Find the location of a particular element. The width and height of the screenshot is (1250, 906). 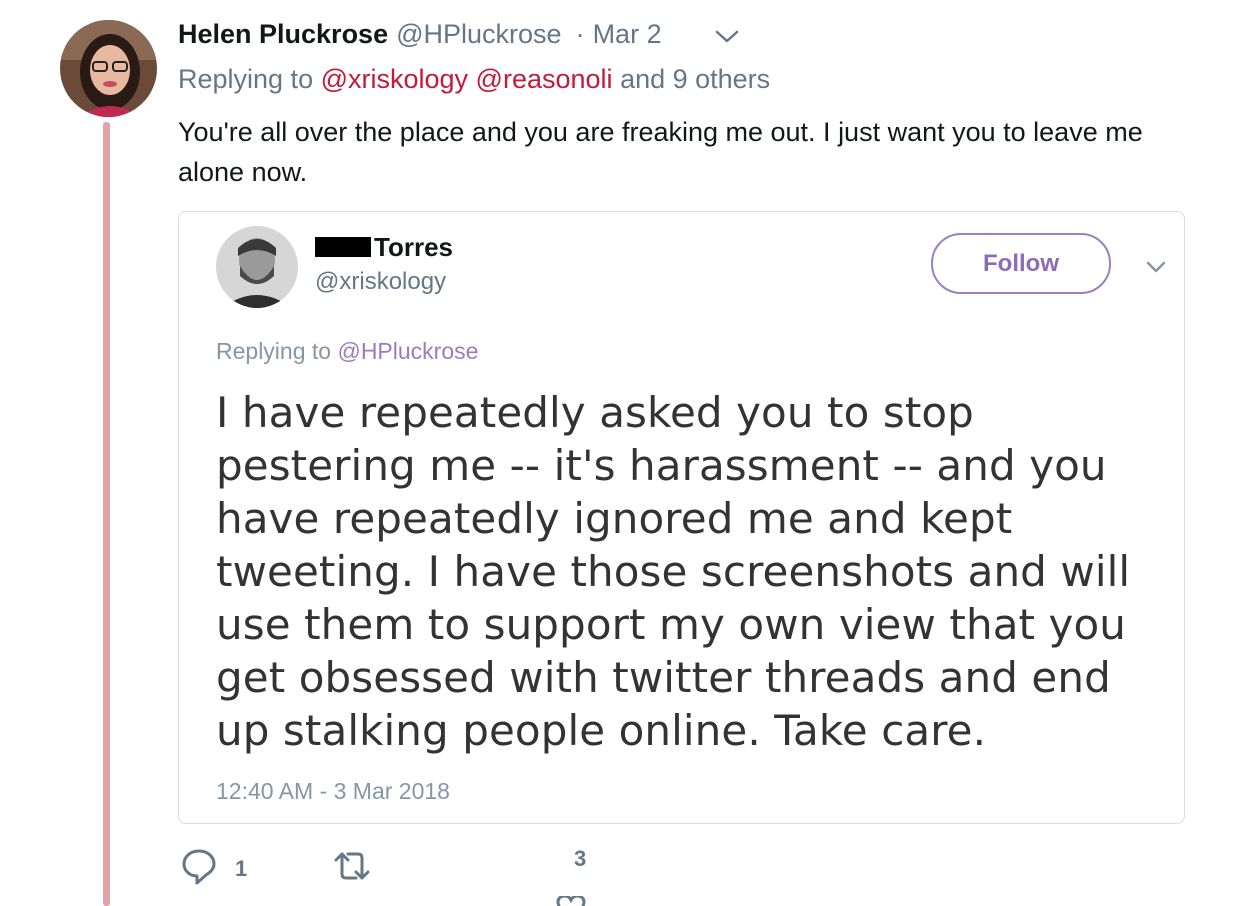

follow-button: Follow is located at coordinates (1021, 263).